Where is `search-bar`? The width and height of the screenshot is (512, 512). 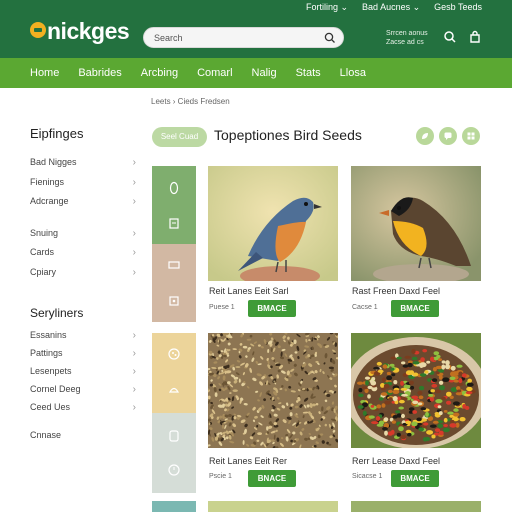
search-bar is located at coordinates (243, 37).